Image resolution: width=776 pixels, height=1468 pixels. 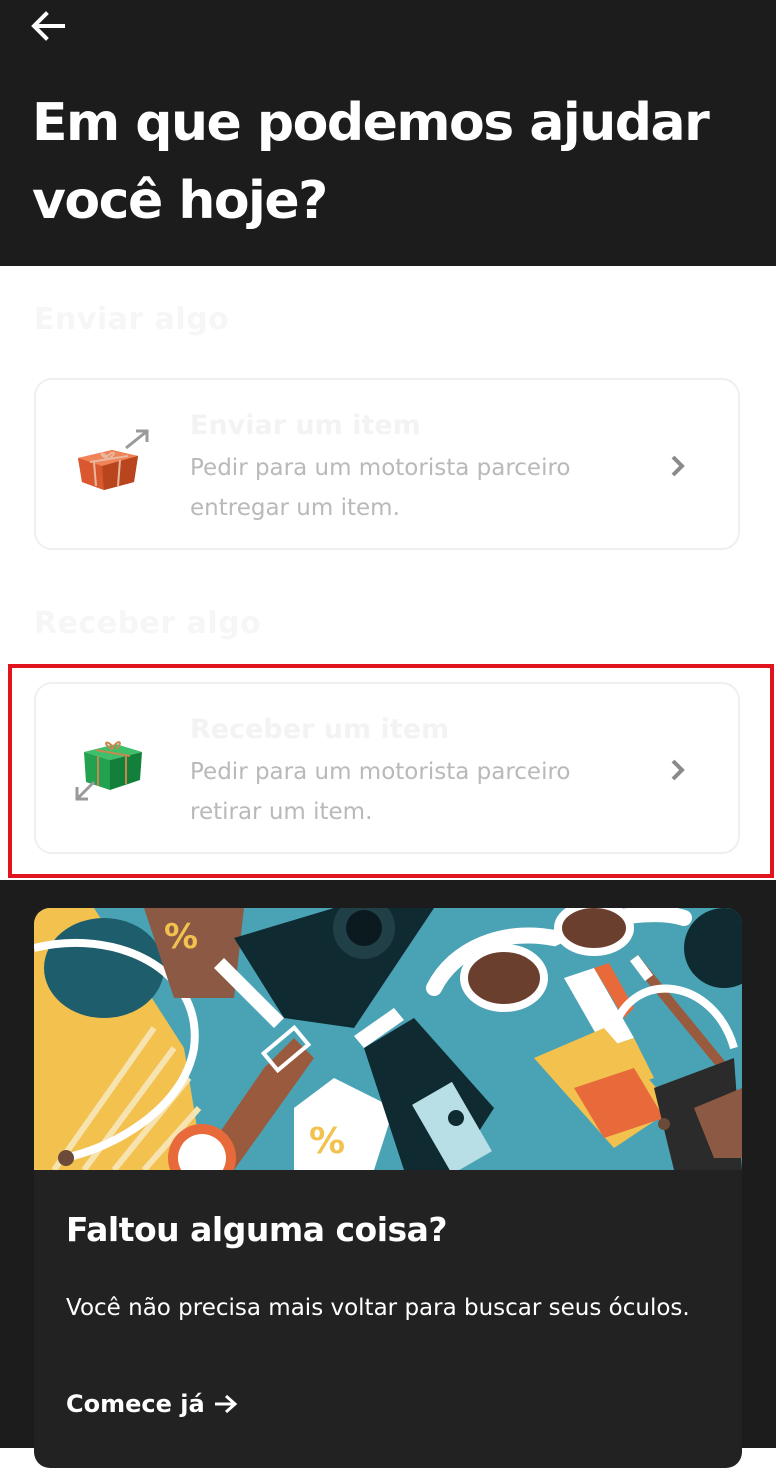 I want to click on card-title: Receber um item, so click(x=320, y=729).